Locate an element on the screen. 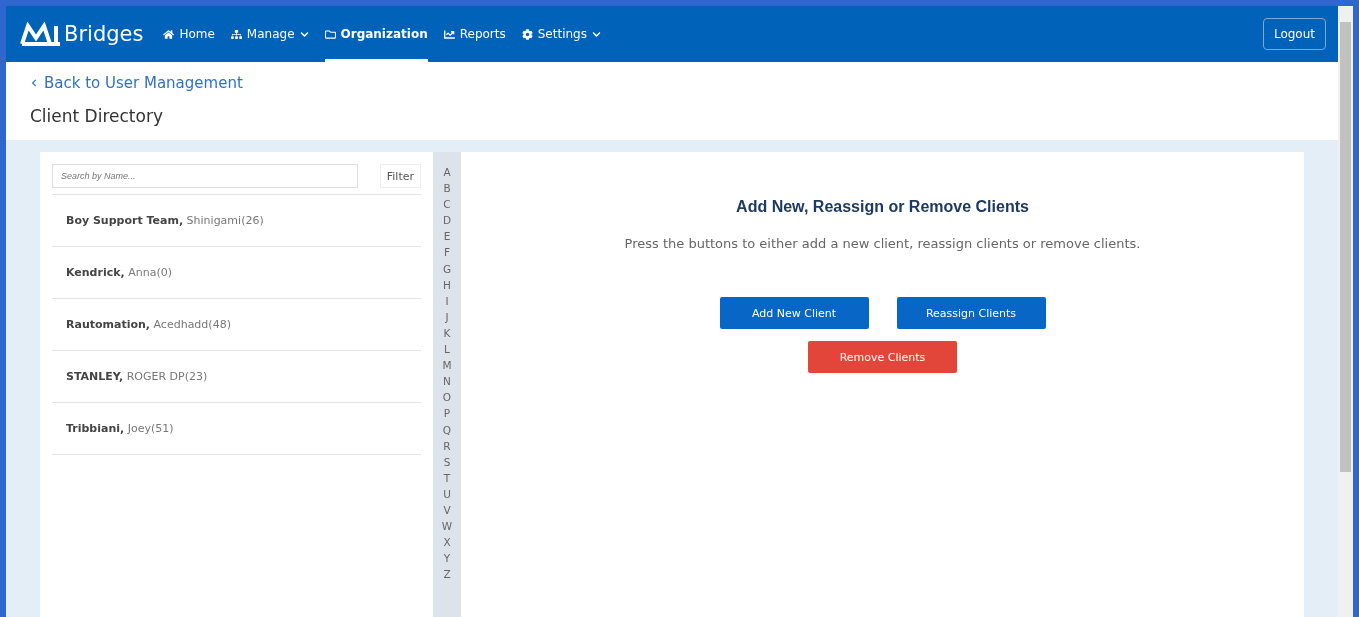 This screenshot has height=617, width=1359. alphabet-letter: B is located at coordinates (447, 188).